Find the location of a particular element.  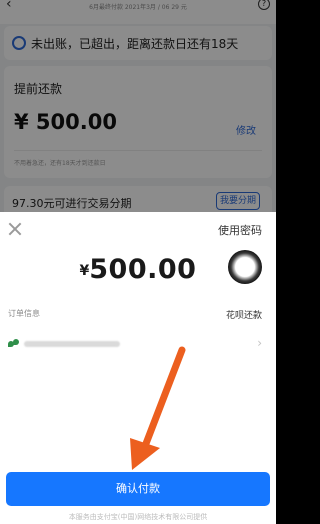

blurred-merchant-name is located at coordinates (72, 344).